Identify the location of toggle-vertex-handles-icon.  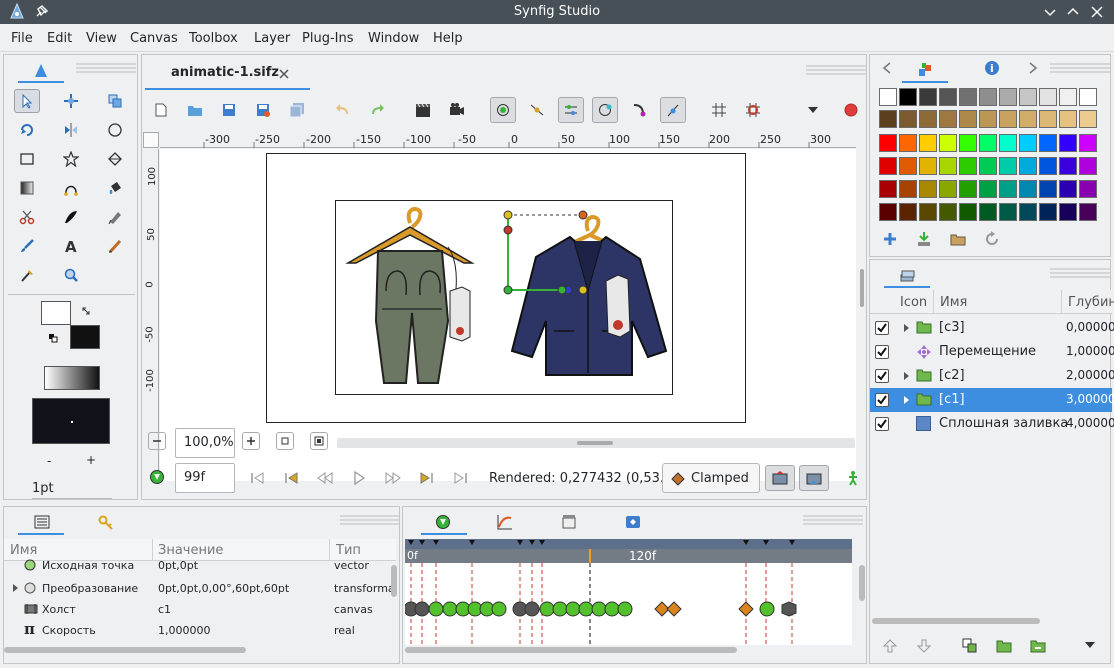
(673, 110).